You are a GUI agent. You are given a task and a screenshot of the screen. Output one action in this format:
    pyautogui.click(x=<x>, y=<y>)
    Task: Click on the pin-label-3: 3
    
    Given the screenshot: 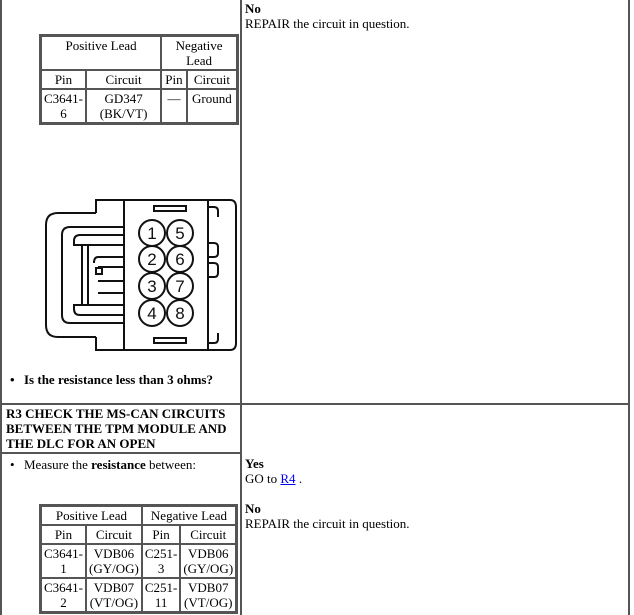 What is the action you would take?
    pyautogui.click(x=151, y=286)
    